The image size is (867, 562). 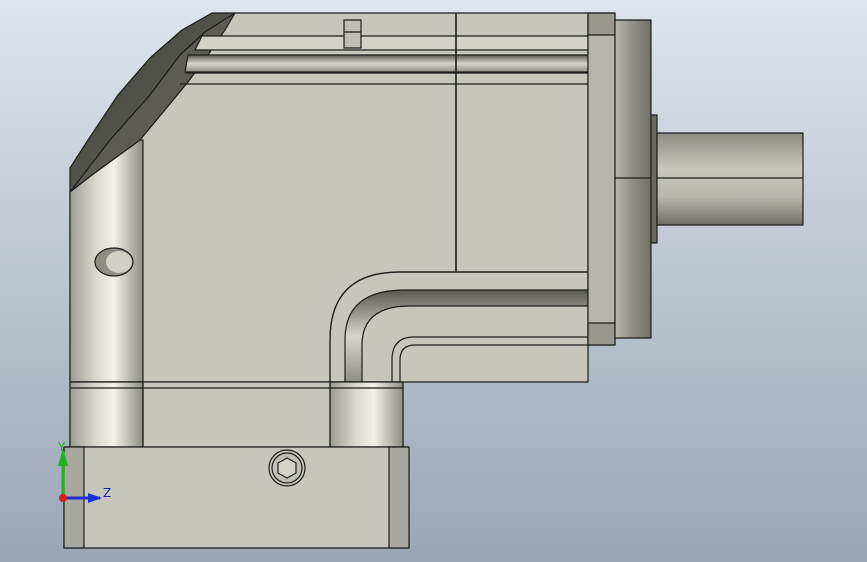 I want to click on triad-y-label: Y, so click(x=62, y=447).